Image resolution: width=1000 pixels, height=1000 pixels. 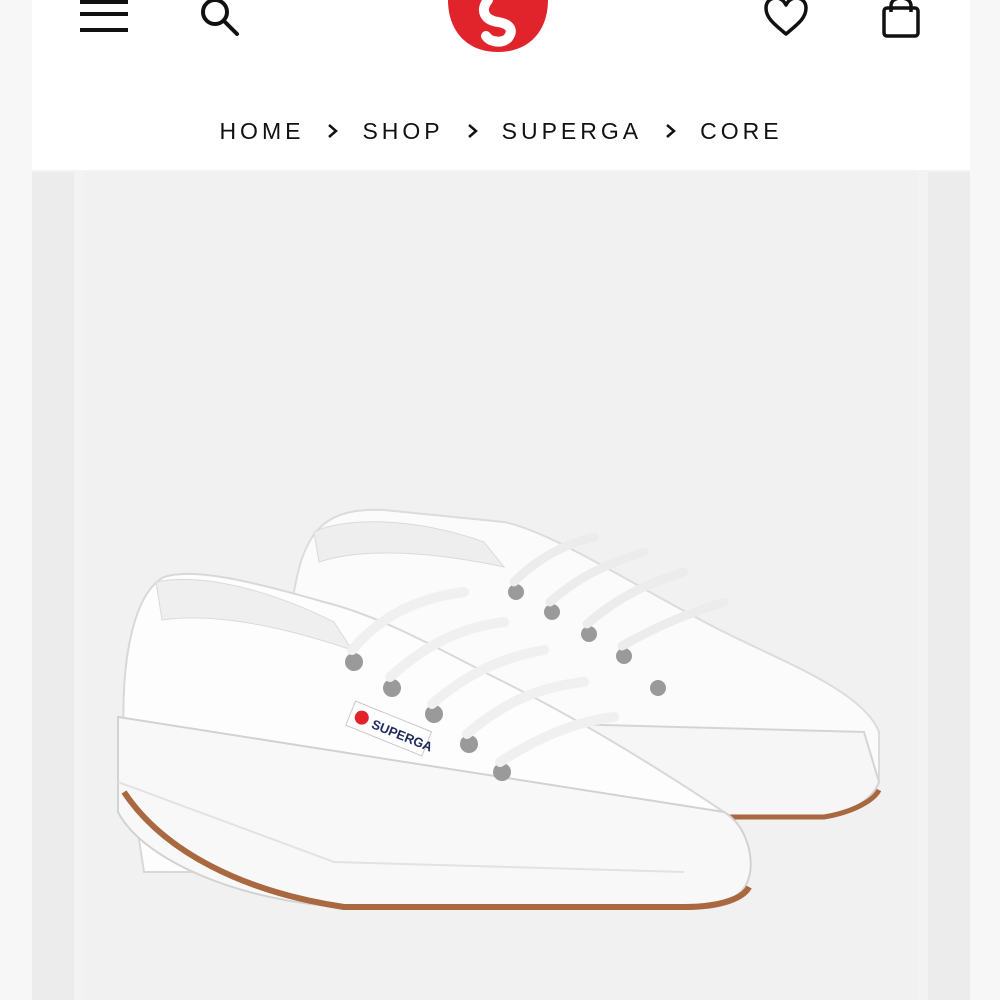 I want to click on shopping-bag-icon, so click(x=901, y=22).